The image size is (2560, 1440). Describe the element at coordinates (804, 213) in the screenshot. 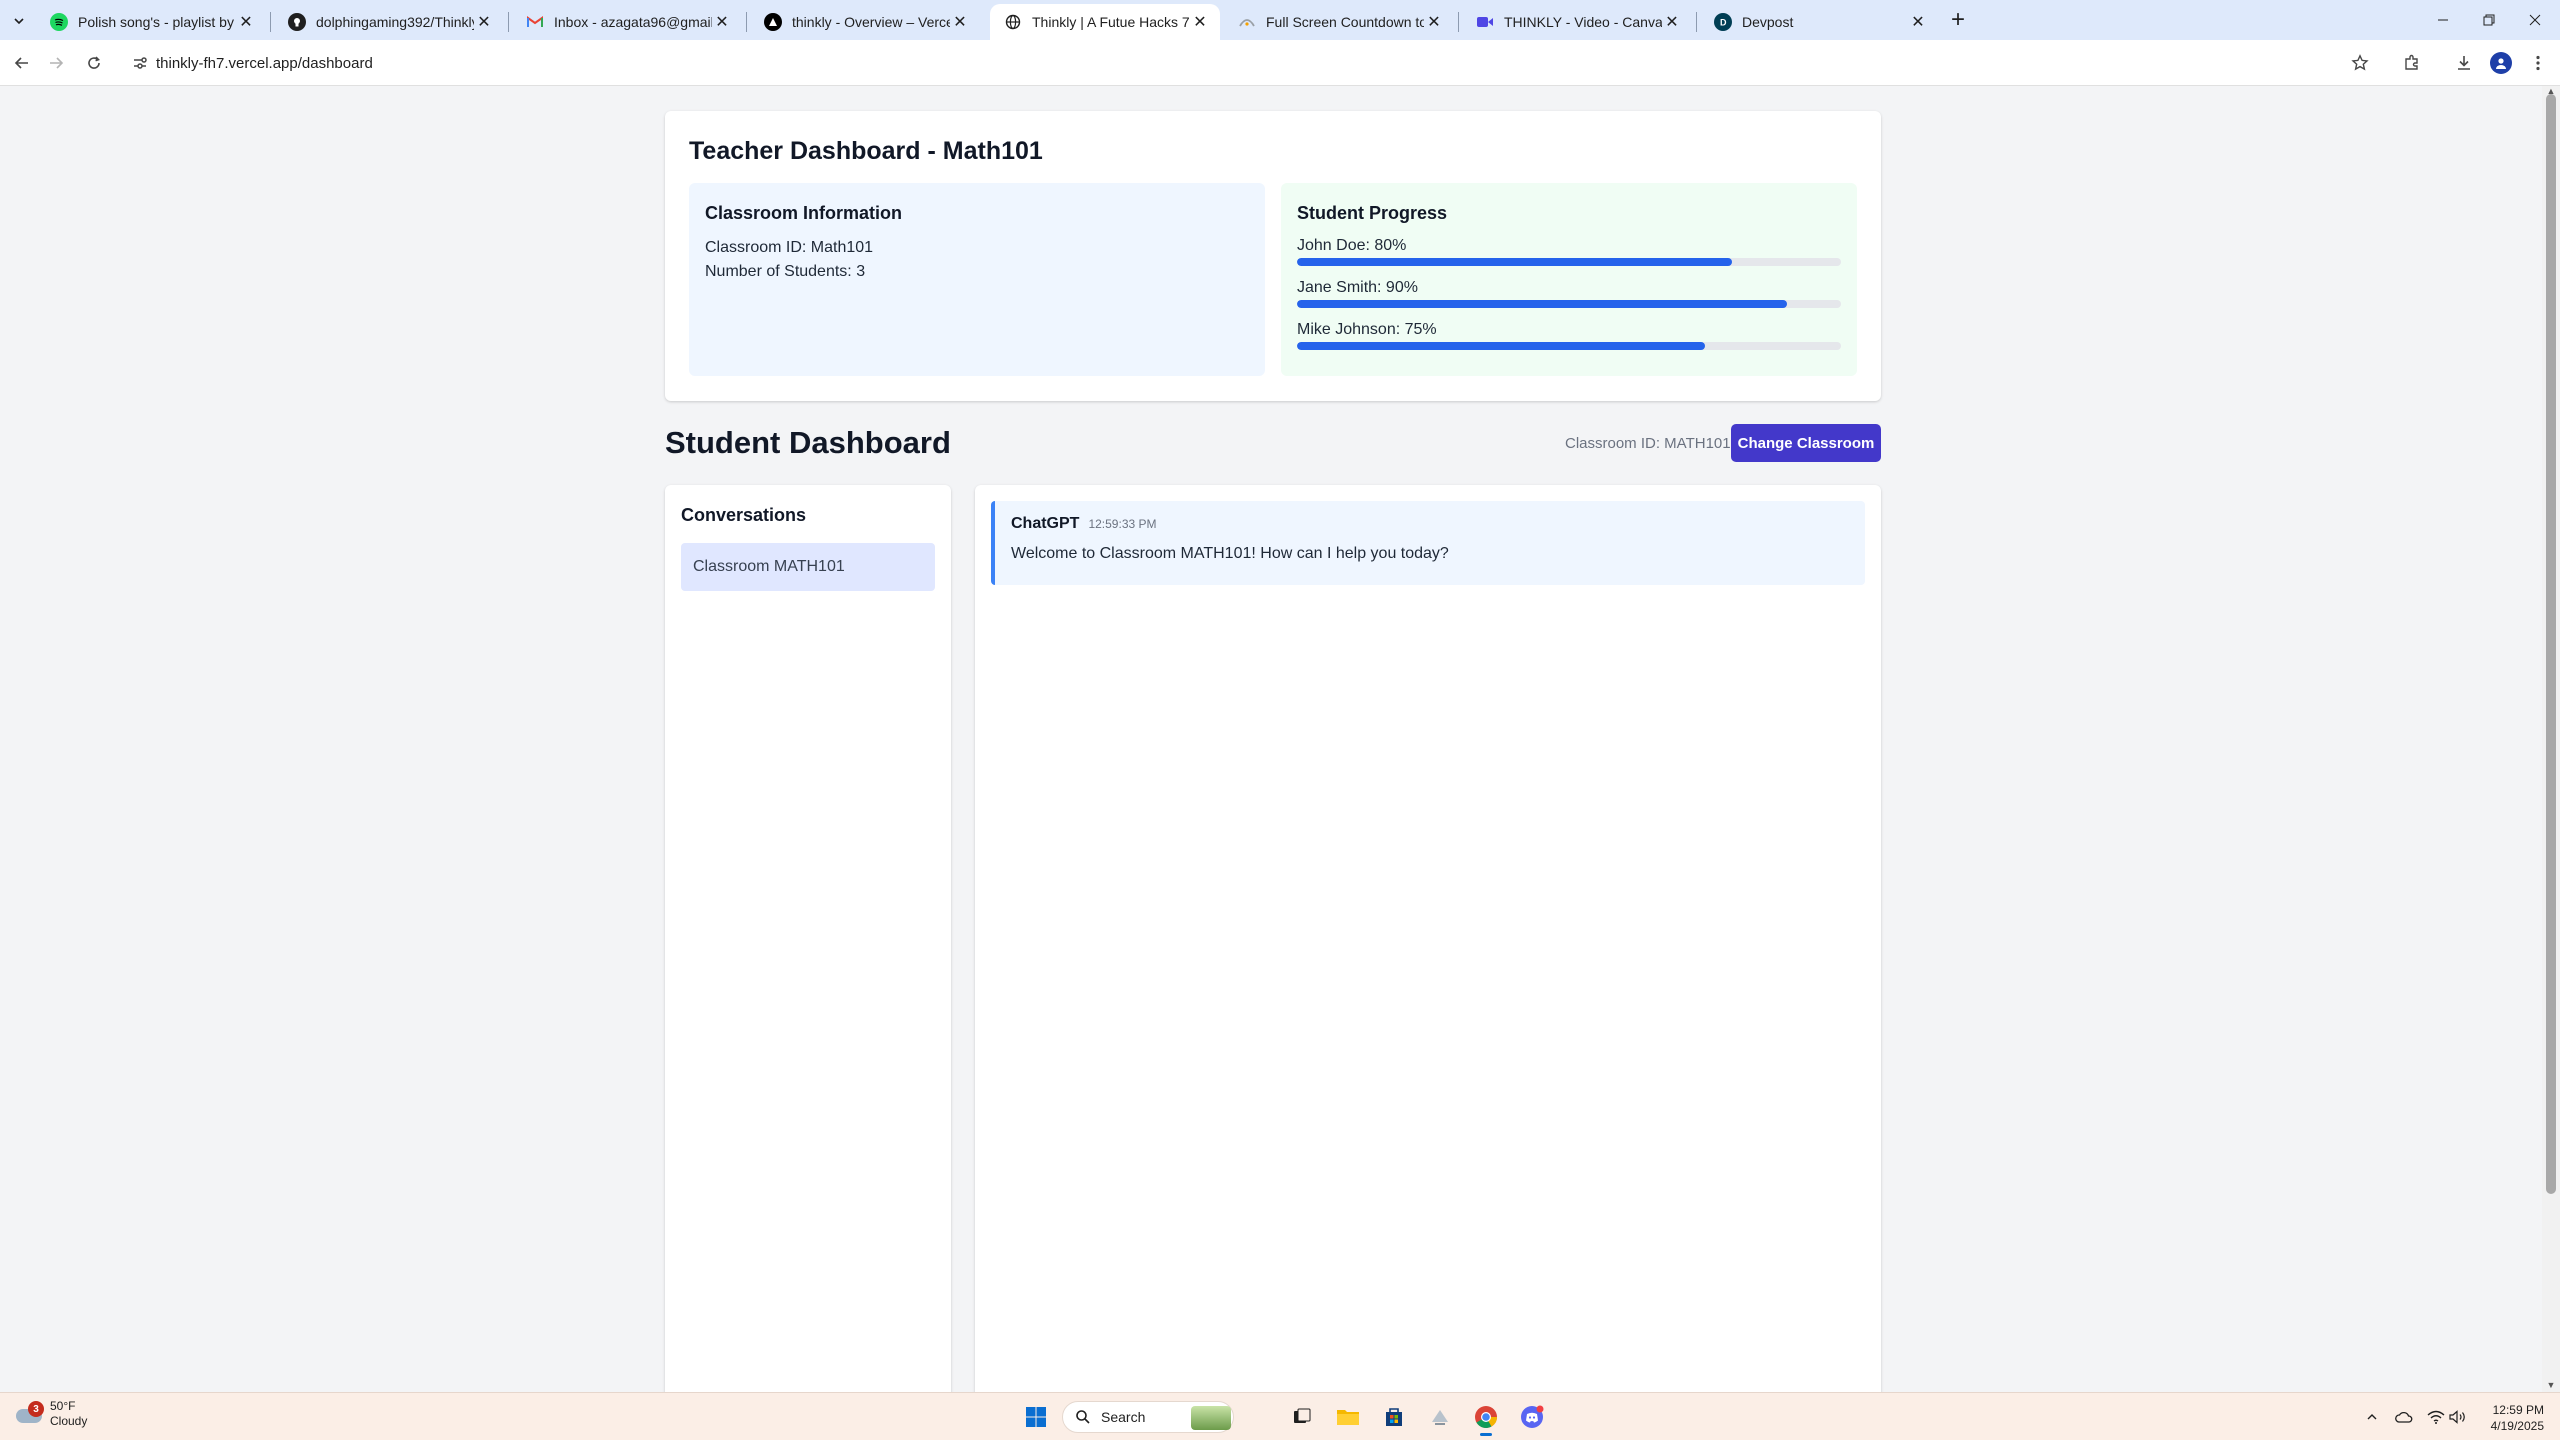

I see `classroom-information-heading: Classroom Information` at that location.